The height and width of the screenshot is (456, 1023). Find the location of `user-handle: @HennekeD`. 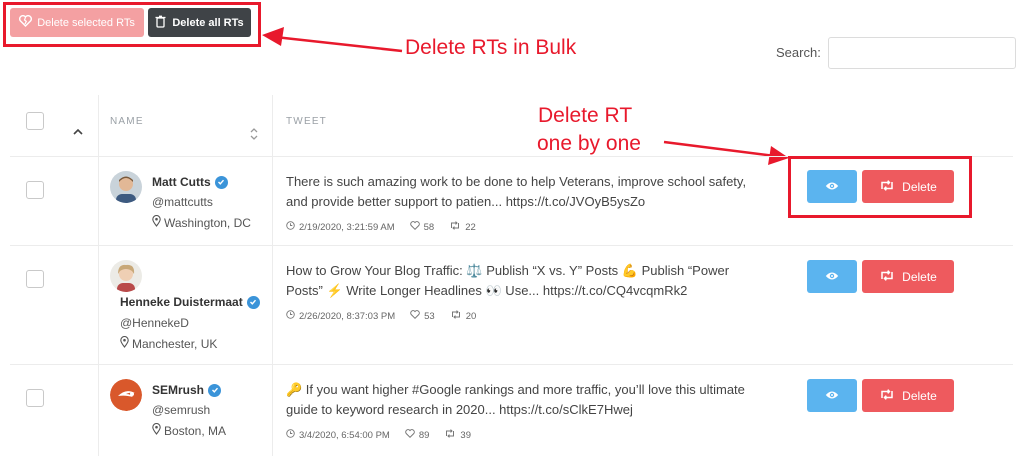

user-handle: @HennekeD is located at coordinates (154, 323).